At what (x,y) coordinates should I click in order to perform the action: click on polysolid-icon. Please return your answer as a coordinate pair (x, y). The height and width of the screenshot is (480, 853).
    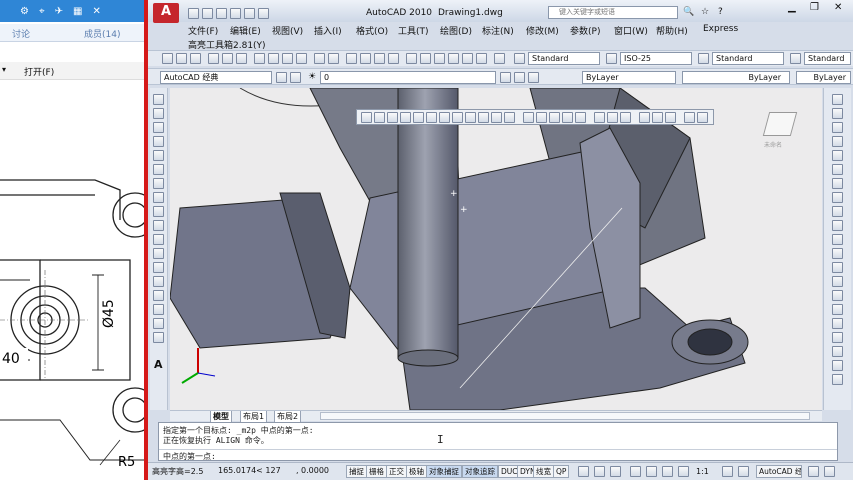
    Looking at the image, I should click on (567, 117).